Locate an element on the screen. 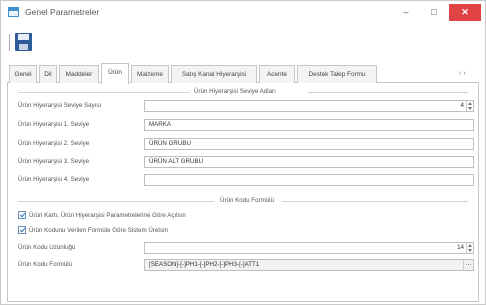 Image resolution: width=486 pixels, height=305 pixels. title-bar: Genel Parametreler – □ ✕ is located at coordinates (243, 13).